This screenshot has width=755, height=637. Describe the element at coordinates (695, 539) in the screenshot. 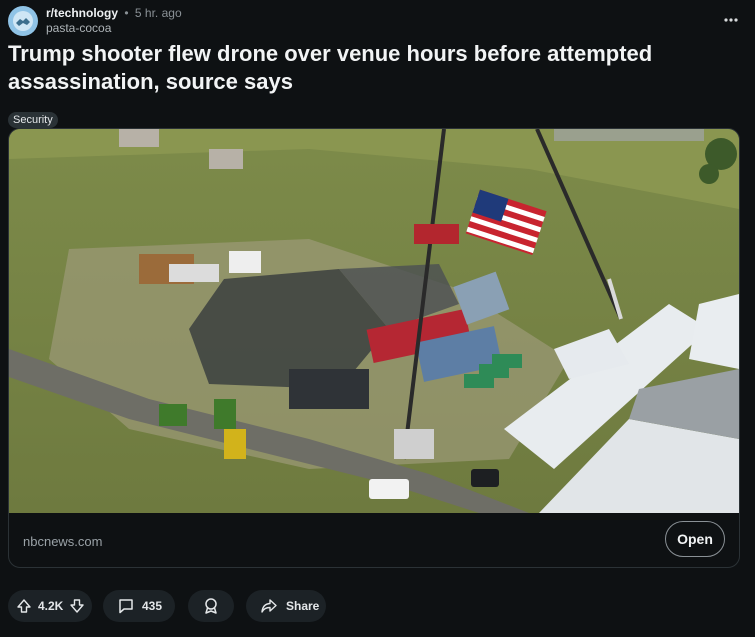

I see `open-link-button: Open` at that location.